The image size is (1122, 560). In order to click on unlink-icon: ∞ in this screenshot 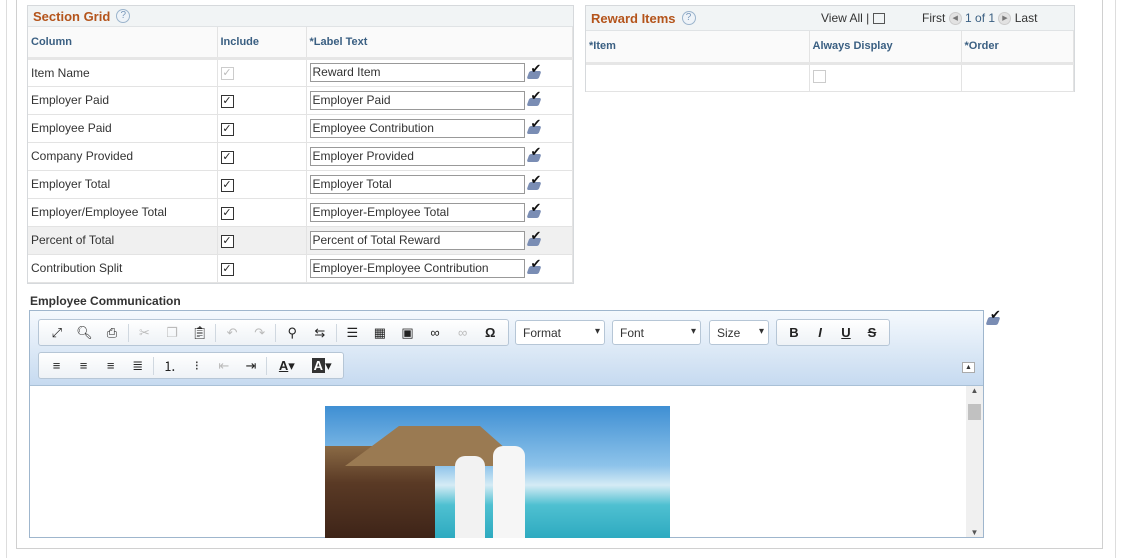, I will do `click(463, 332)`.